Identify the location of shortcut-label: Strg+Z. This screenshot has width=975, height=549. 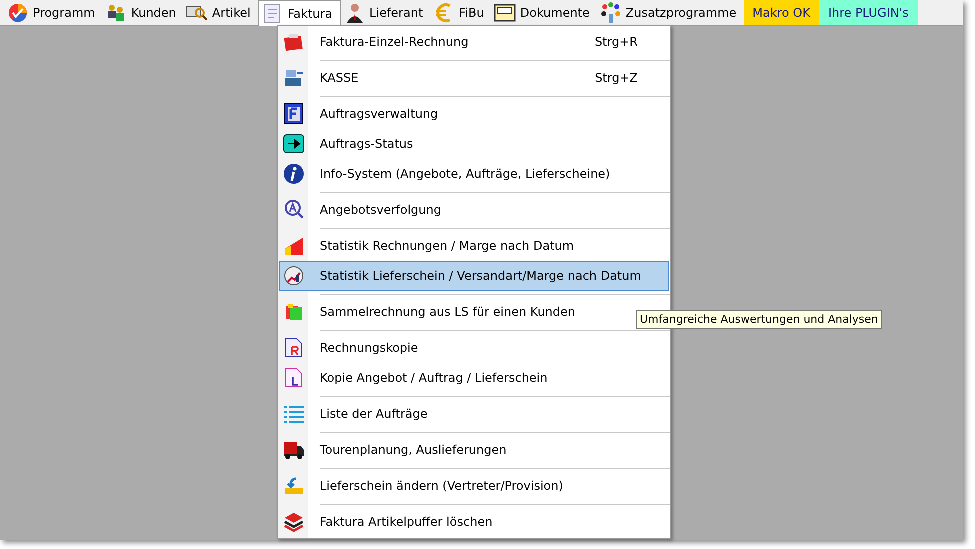
(617, 78).